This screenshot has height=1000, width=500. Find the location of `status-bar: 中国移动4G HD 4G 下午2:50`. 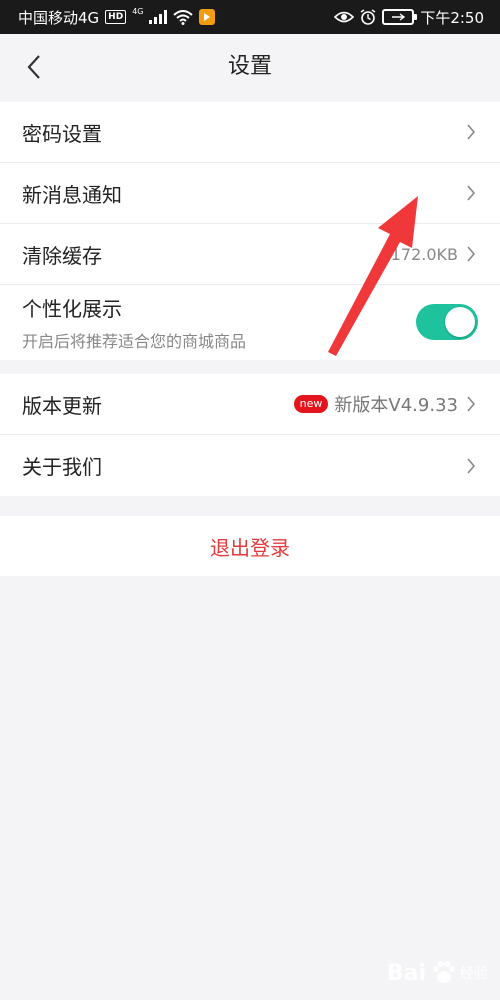

status-bar: 中国移动4G HD 4G 下午2:50 is located at coordinates (250, 17).